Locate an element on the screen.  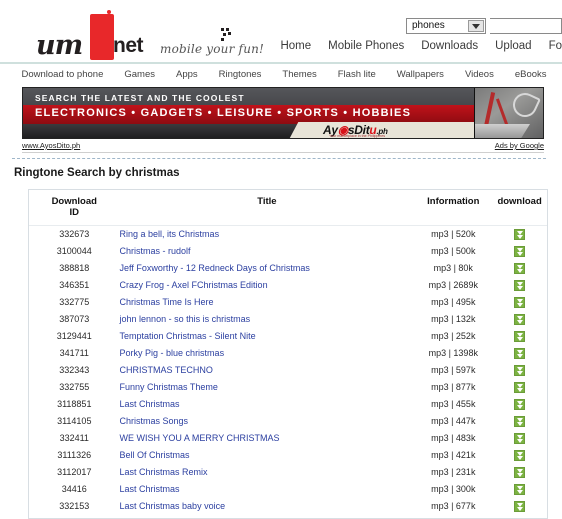
cell-title: Crazy Frog - Axel FChristmas Edition is located at coordinates (267, 285).